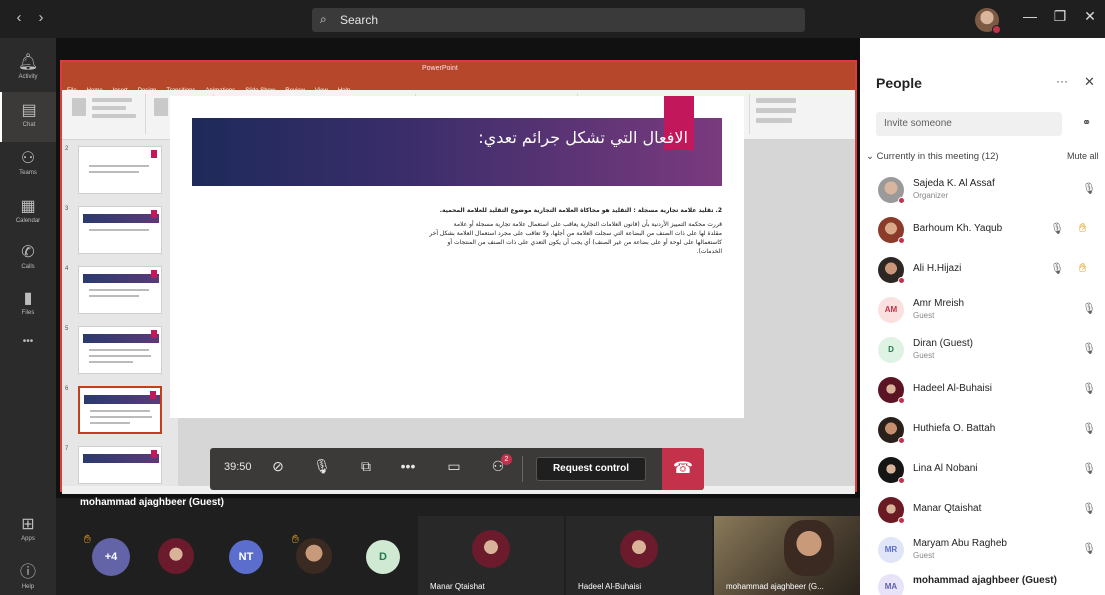  What do you see at coordinates (891, 584) in the screenshot?
I see `participant-avatar: MA` at bounding box center [891, 584].